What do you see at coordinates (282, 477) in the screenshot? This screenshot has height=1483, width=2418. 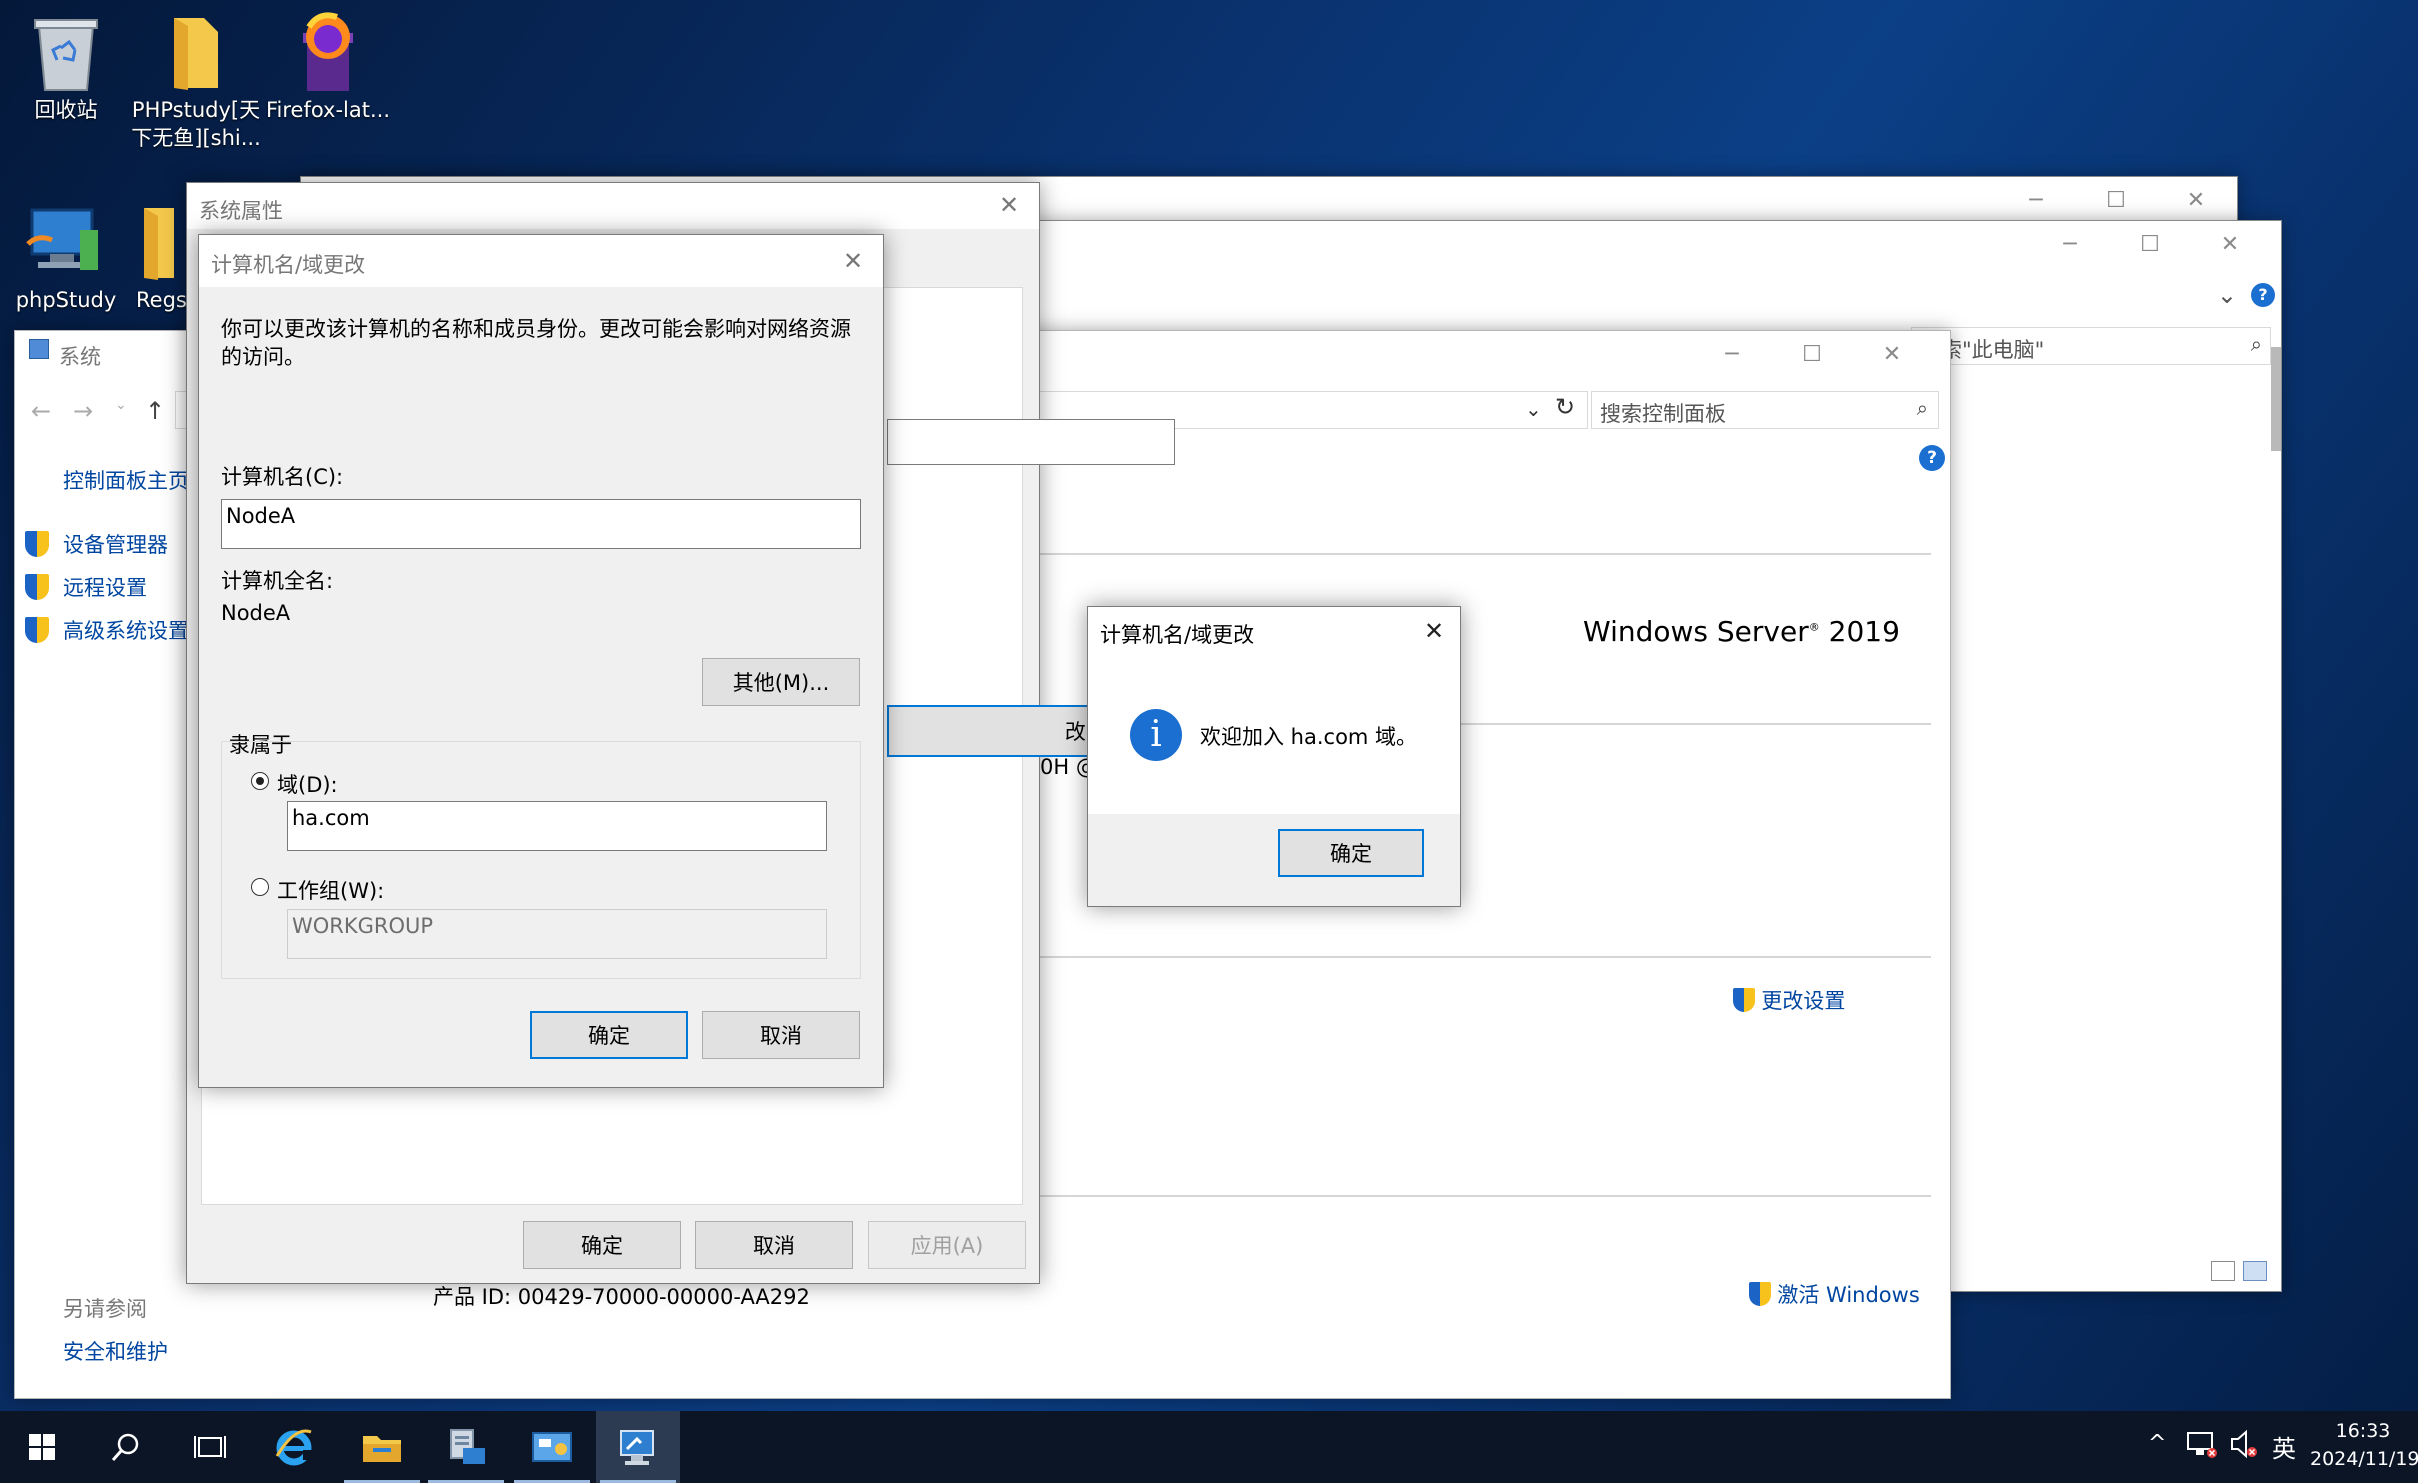 I see `computer-name-label: 计算机名(C):` at bounding box center [282, 477].